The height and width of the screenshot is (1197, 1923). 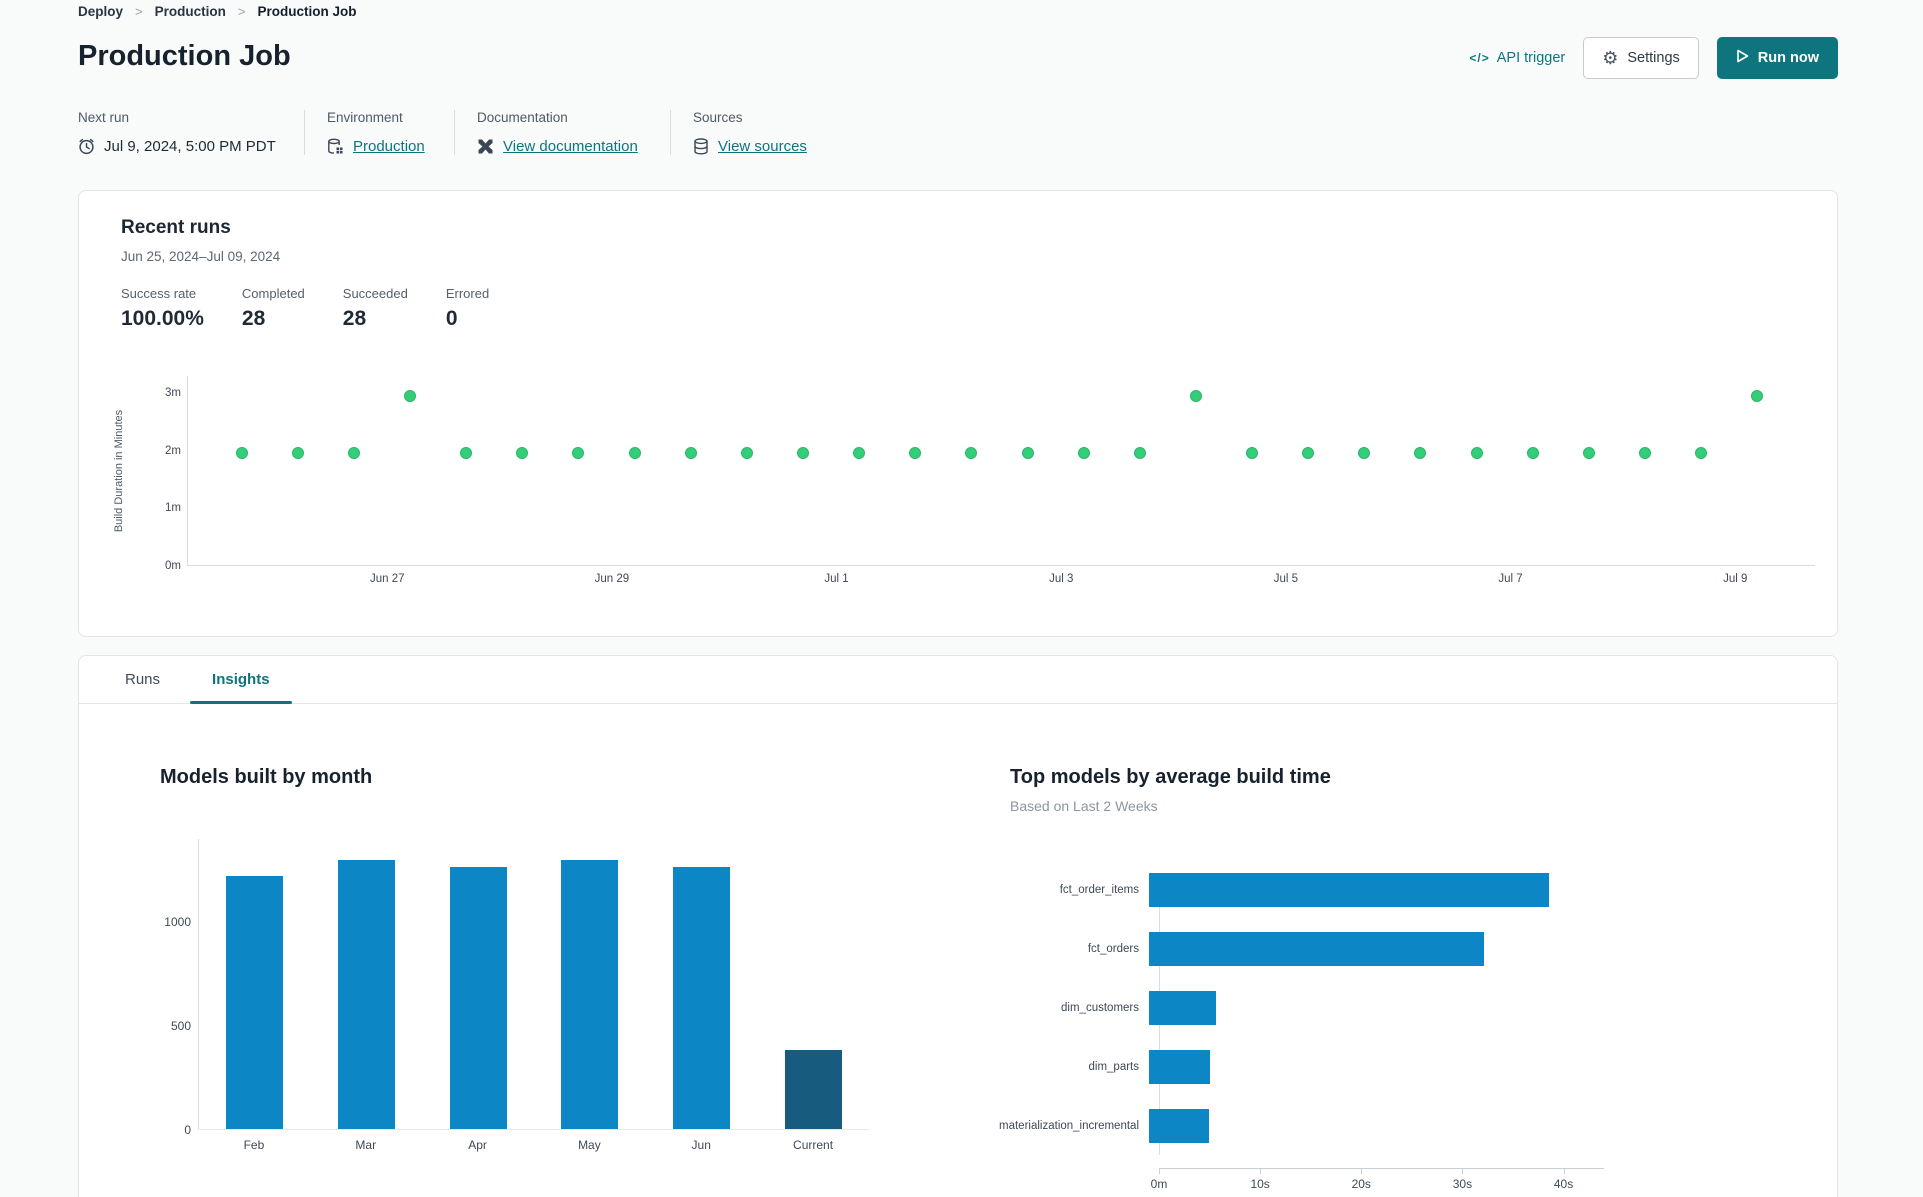 I want to click on api-trigger-label: API trigger, so click(x=1531, y=58).